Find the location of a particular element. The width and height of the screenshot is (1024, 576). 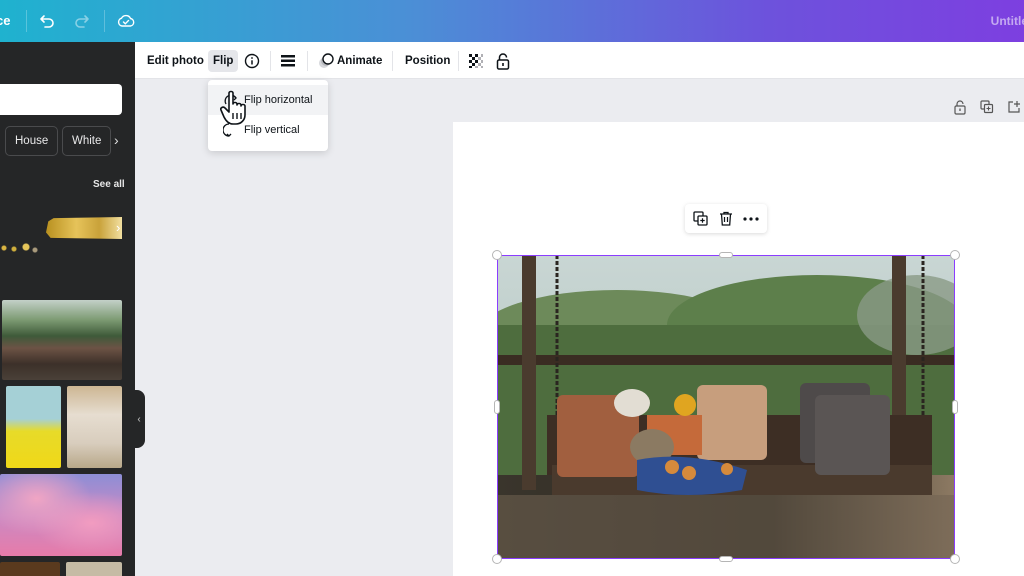

see-all-link: See all is located at coordinates (109, 184).